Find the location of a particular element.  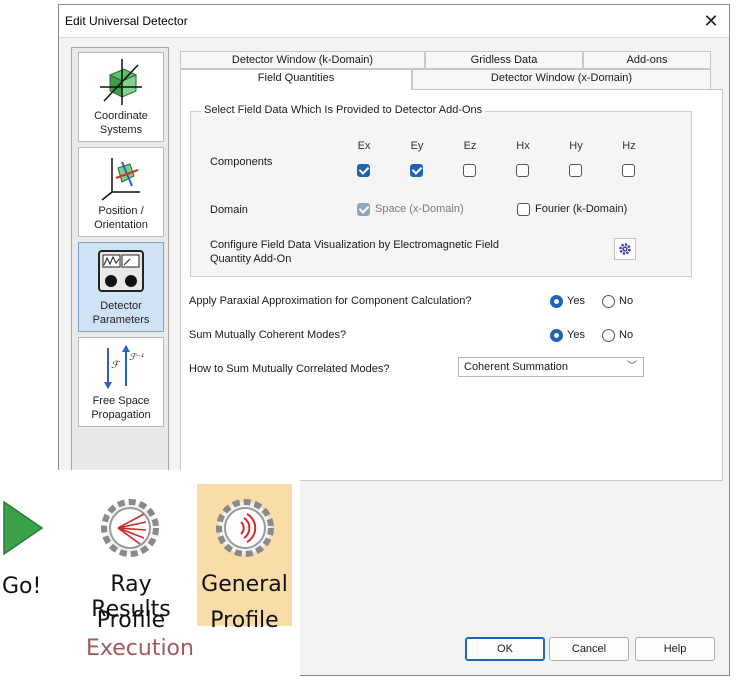

correlated-modes-value: Coherent Summation is located at coordinates (516, 367).